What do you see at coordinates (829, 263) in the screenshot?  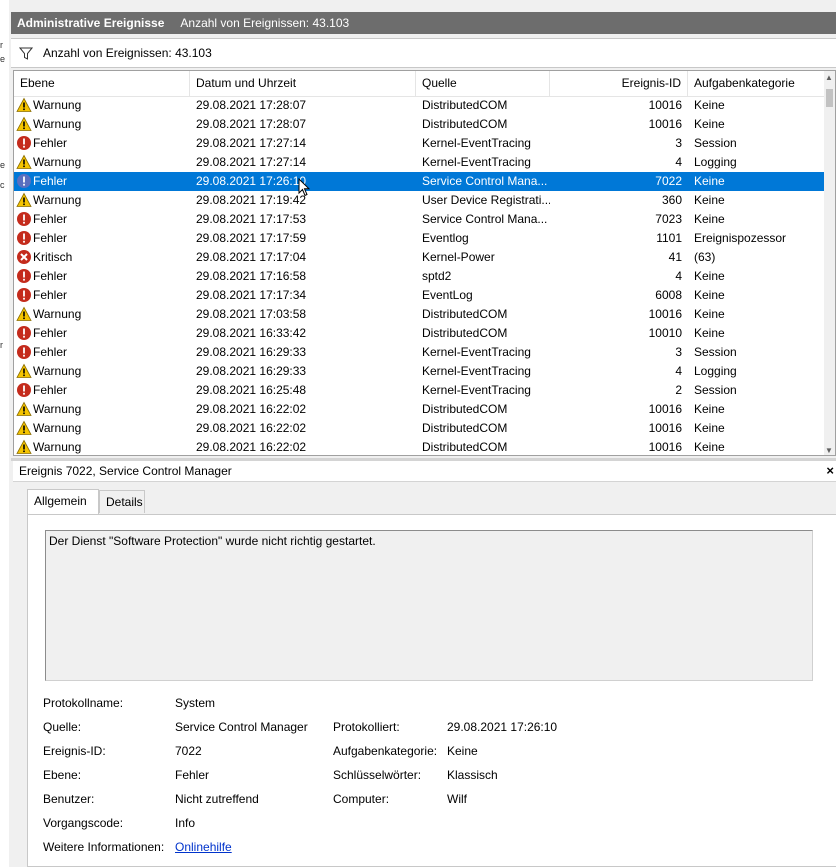 I see `event-list-scrollbar: ▲ ▼` at bounding box center [829, 263].